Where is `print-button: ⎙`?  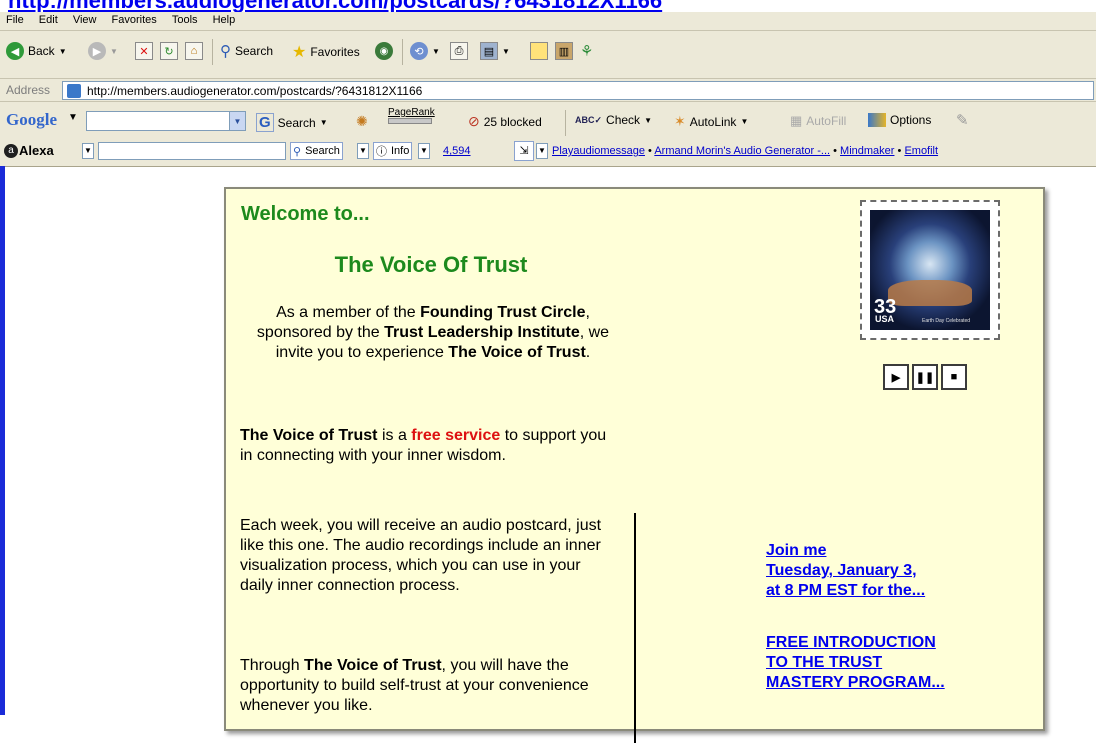
print-button: ⎙ is located at coordinates (459, 51).